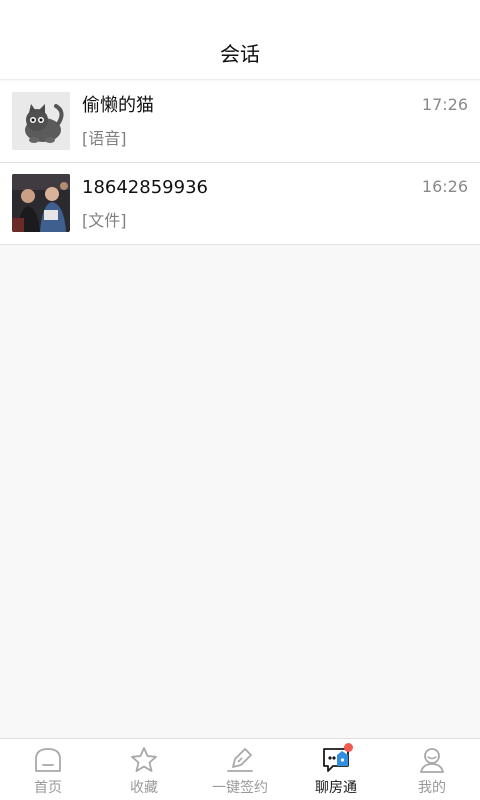  What do you see at coordinates (240, 54) in the screenshot?
I see `page-title: 会话` at bounding box center [240, 54].